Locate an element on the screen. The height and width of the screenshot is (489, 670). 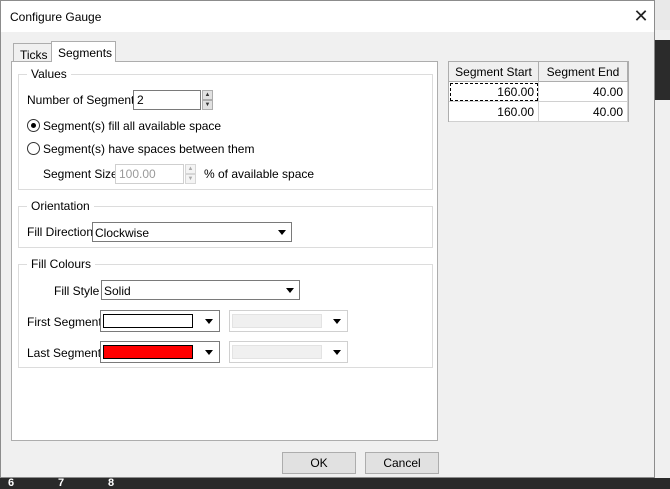
fill-style-label: Fill Style is located at coordinates (77, 291).